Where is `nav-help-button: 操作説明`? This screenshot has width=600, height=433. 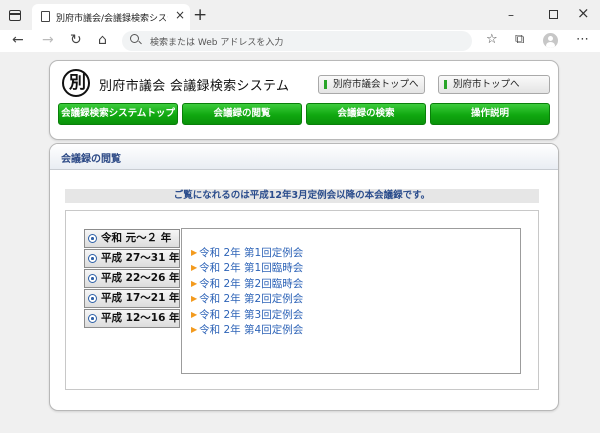 nav-help-button: 操作説明 is located at coordinates (490, 114).